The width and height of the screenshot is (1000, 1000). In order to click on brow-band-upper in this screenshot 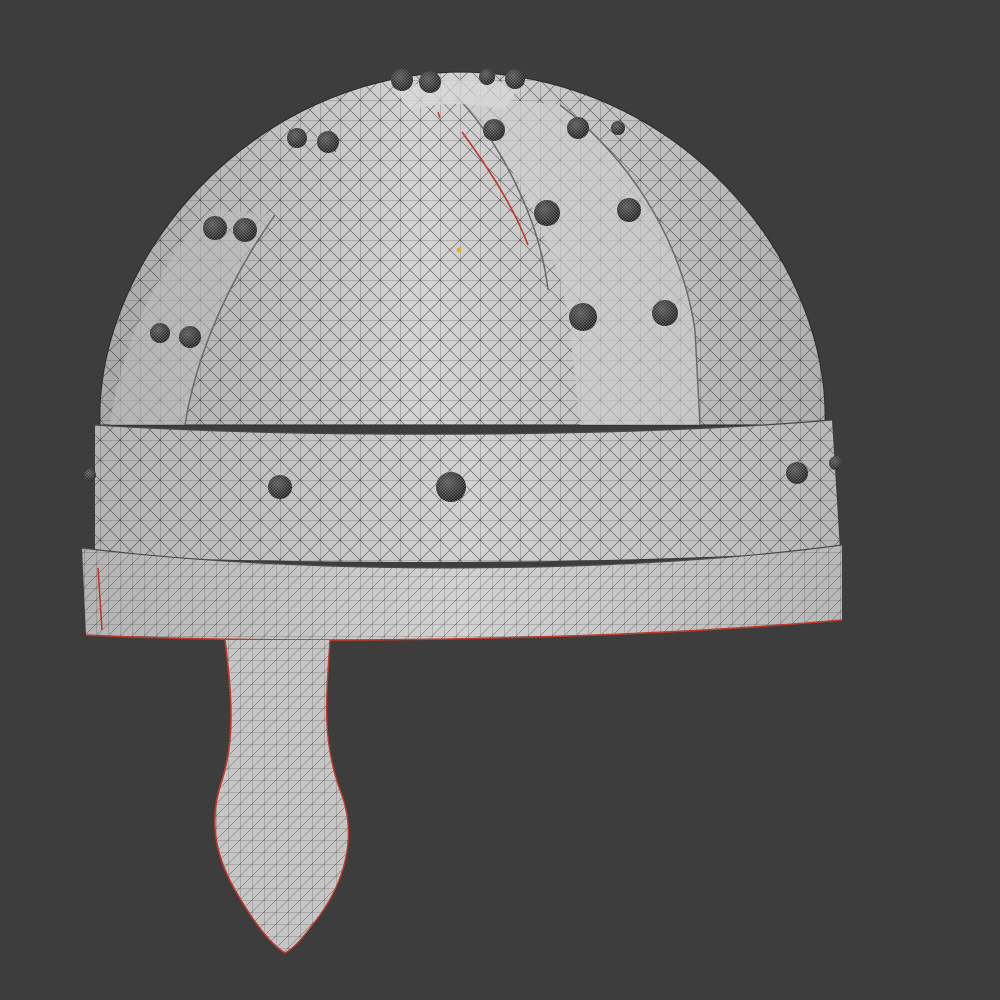, I will do `click(467, 490)`.